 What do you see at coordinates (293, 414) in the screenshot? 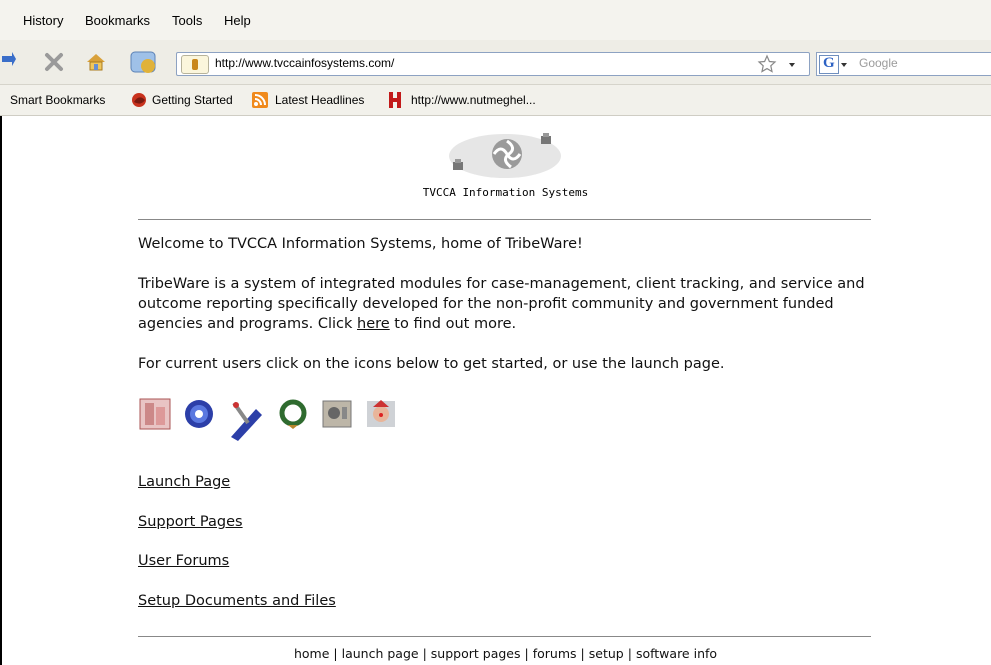
I see `module-wreath-icon` at bounding box center [293, 414].